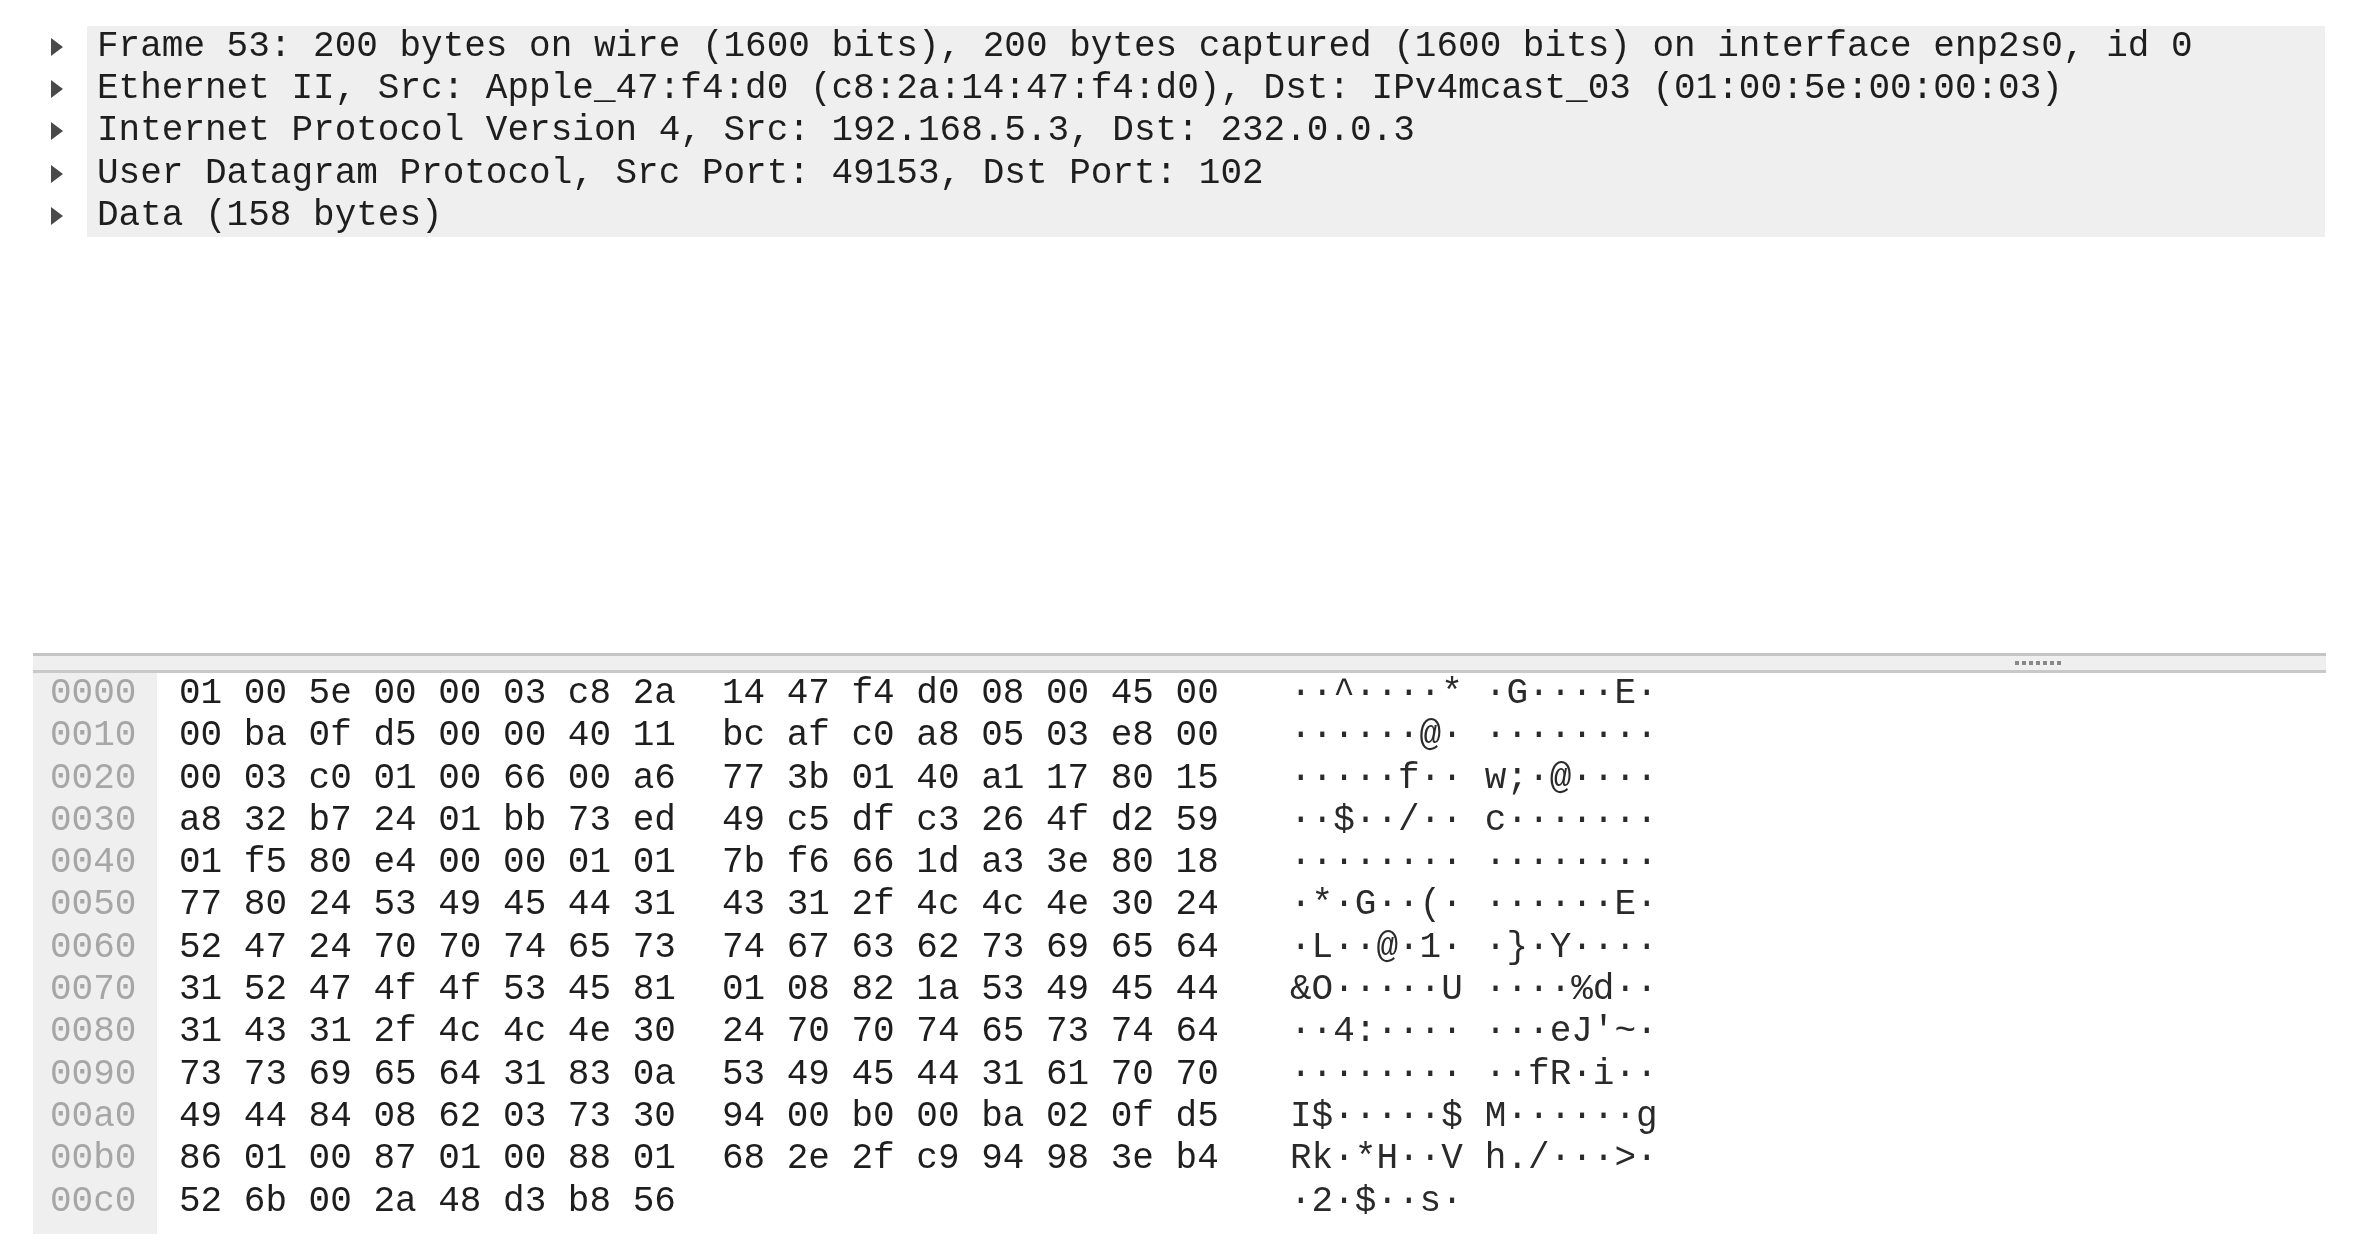  What do you see at coordinates (427, 947) in the screenshot?
I see `hex-bytes: 52 47 24 70 70 74 65 73` at bounding box center [427, 947].